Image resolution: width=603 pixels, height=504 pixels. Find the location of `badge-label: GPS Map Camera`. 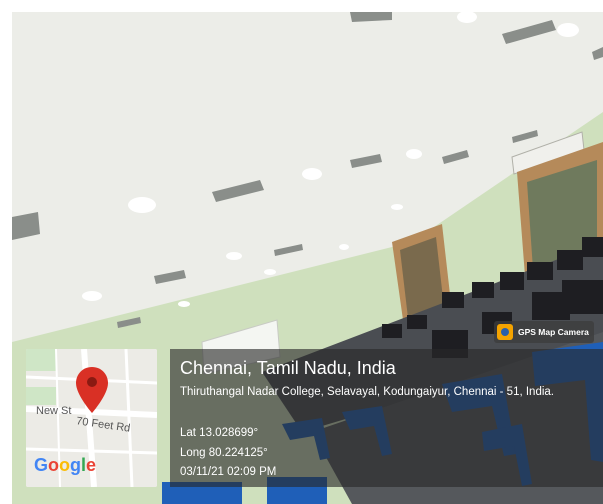

badge-label: GPS Map Camera is located at coordinates (553, 332).